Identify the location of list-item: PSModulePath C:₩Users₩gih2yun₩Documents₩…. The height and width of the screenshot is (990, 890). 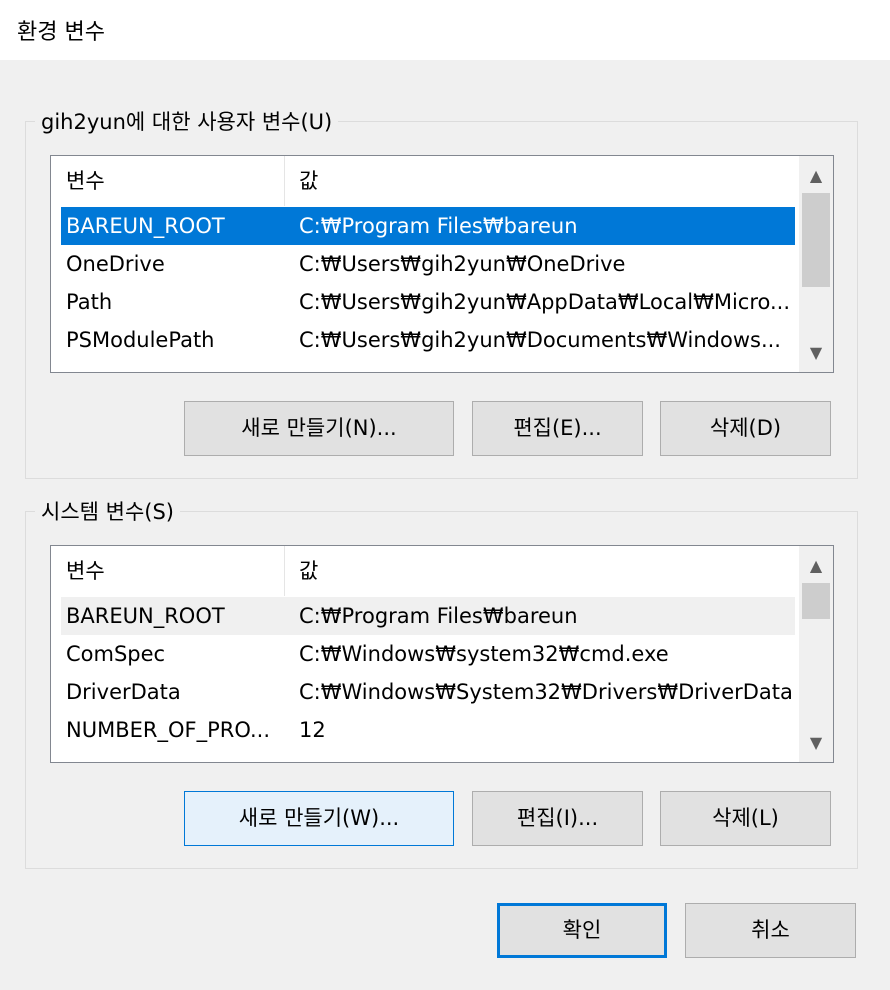
(428, 340).